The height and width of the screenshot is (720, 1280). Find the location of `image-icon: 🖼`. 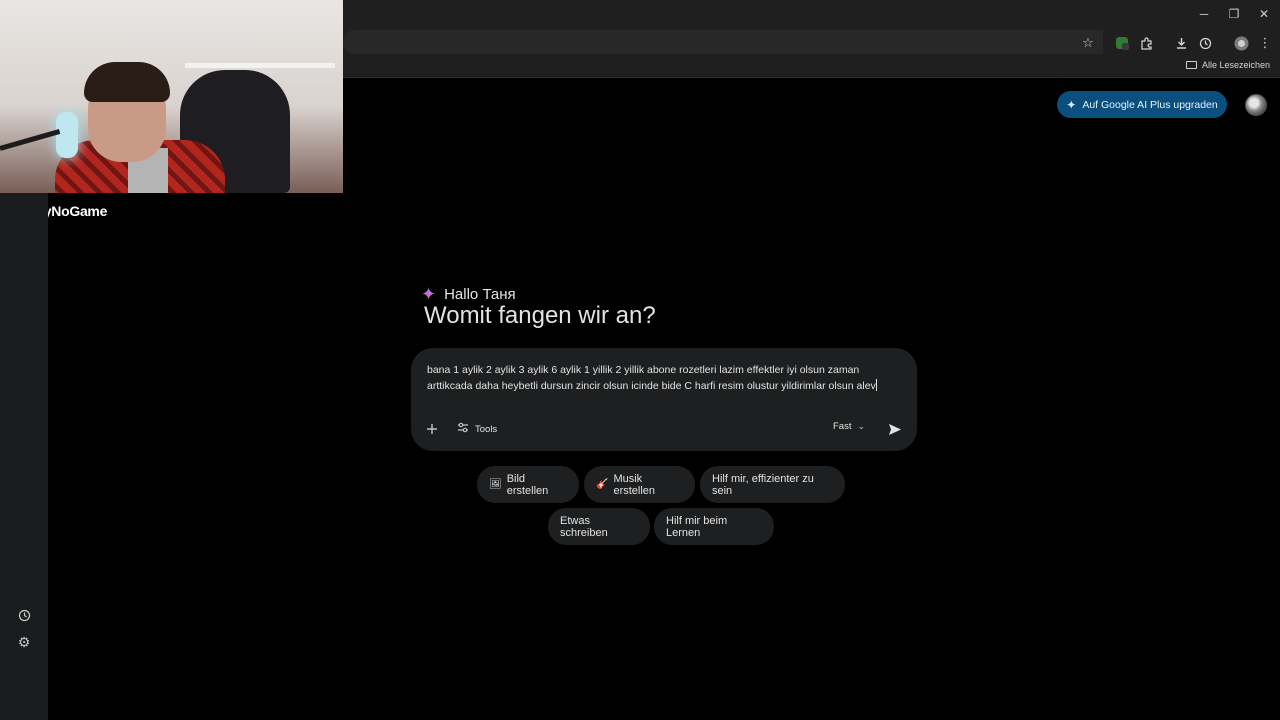

image-icon: 🖼 is located at coordinates (495, 484).